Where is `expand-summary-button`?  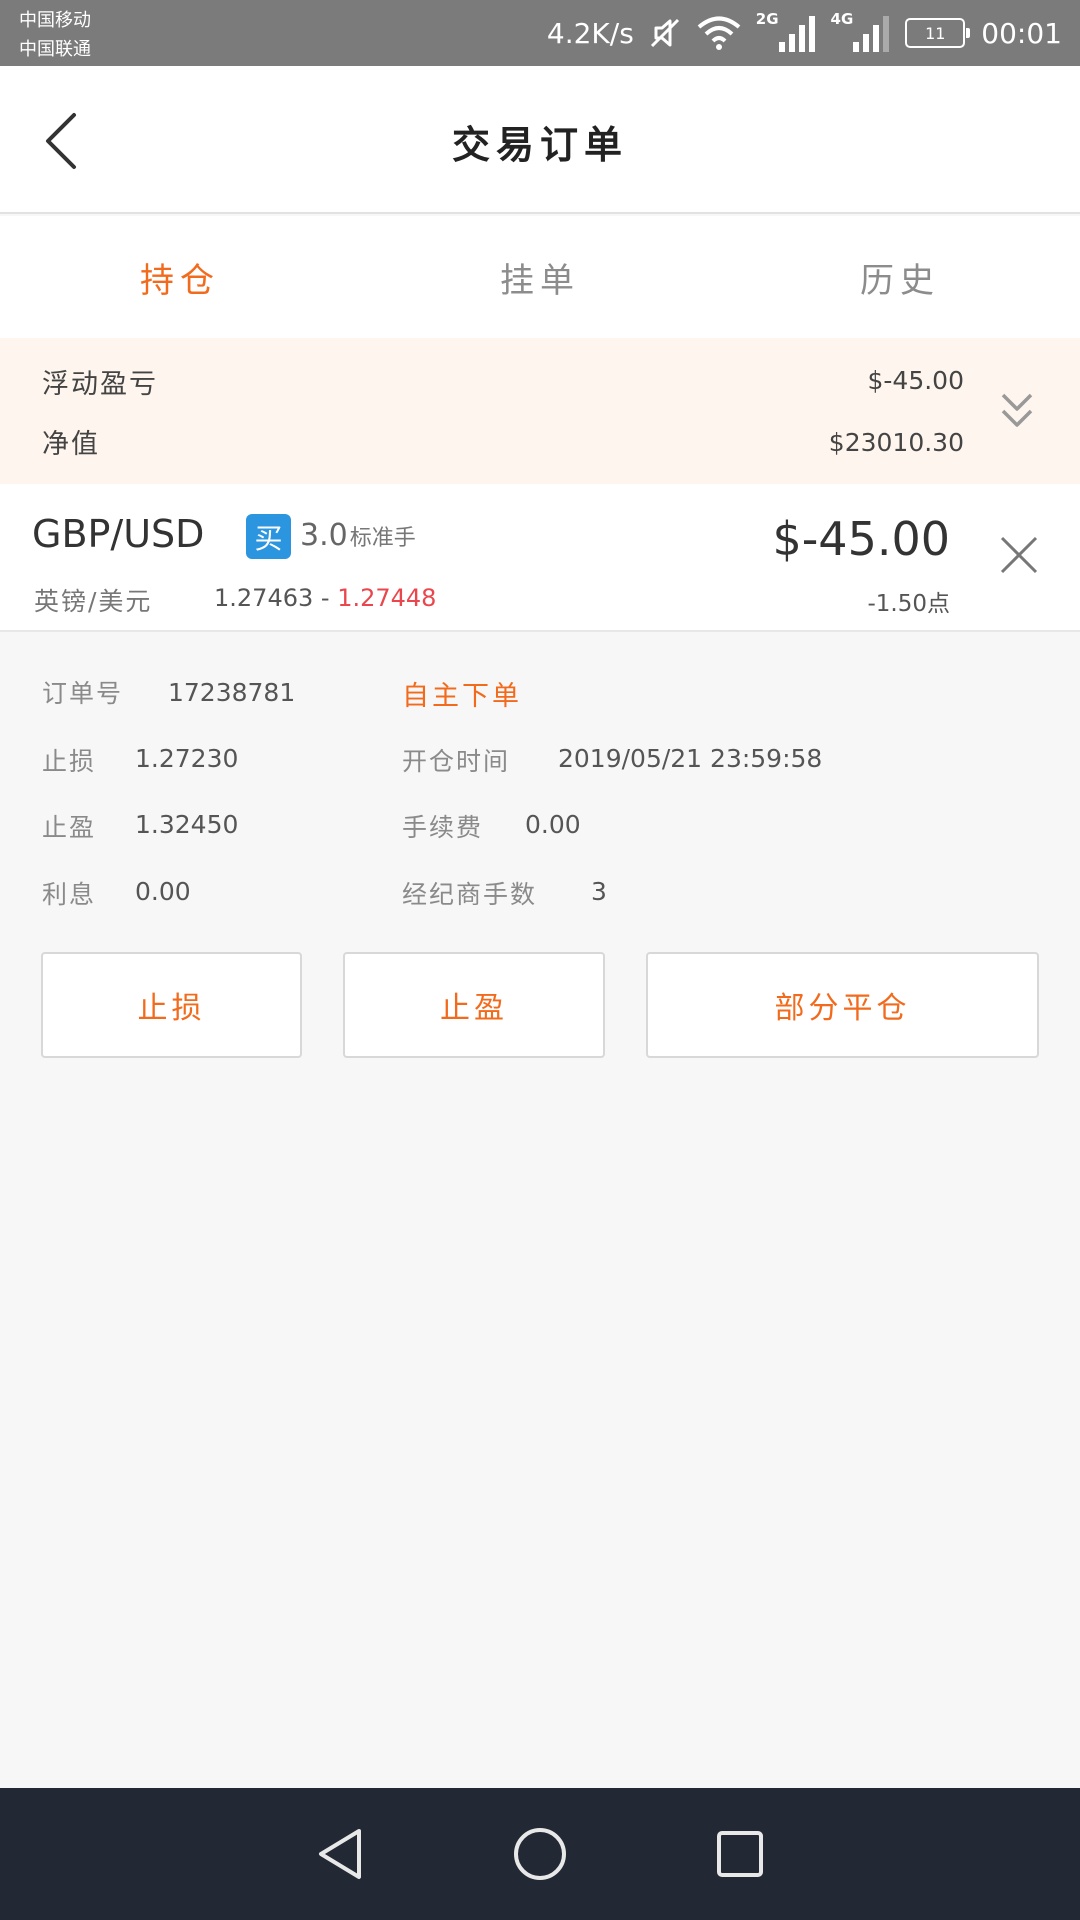 expand-summary-button is located at coordinates (1017, 411).